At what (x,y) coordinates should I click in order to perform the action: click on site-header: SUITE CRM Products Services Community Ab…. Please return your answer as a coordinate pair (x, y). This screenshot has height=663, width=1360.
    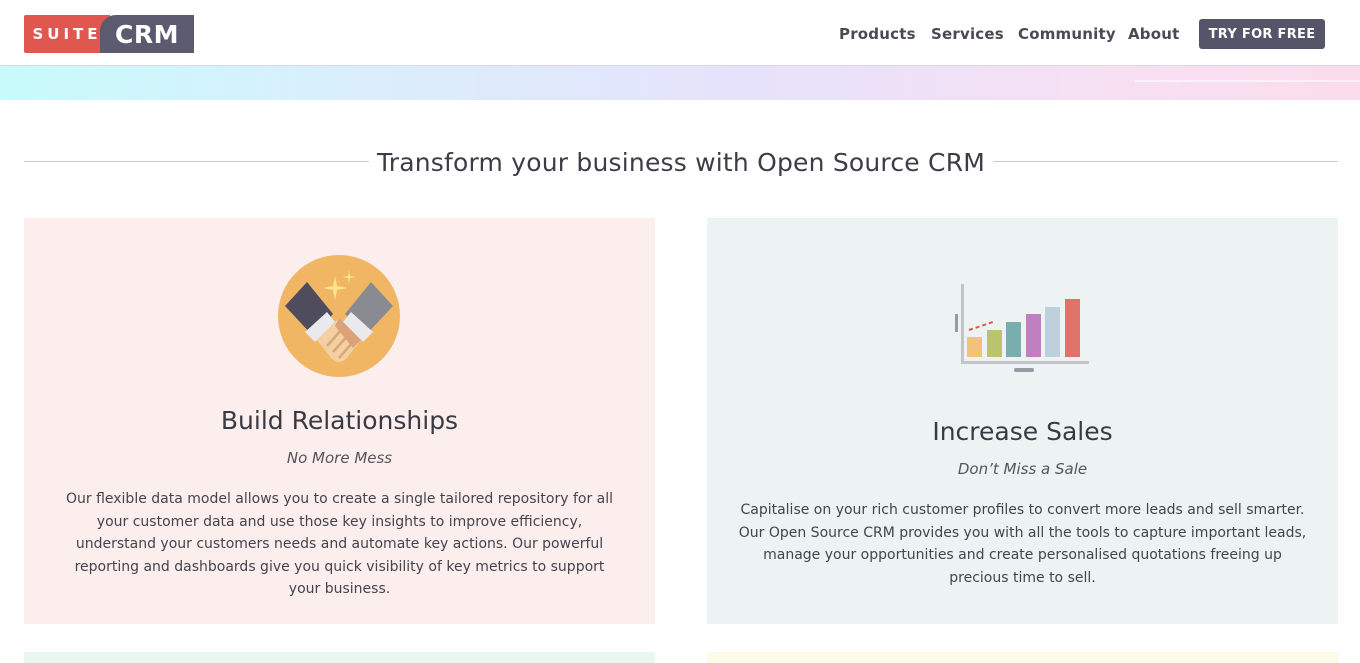
    Looking at the image, I should click on (680, 33).